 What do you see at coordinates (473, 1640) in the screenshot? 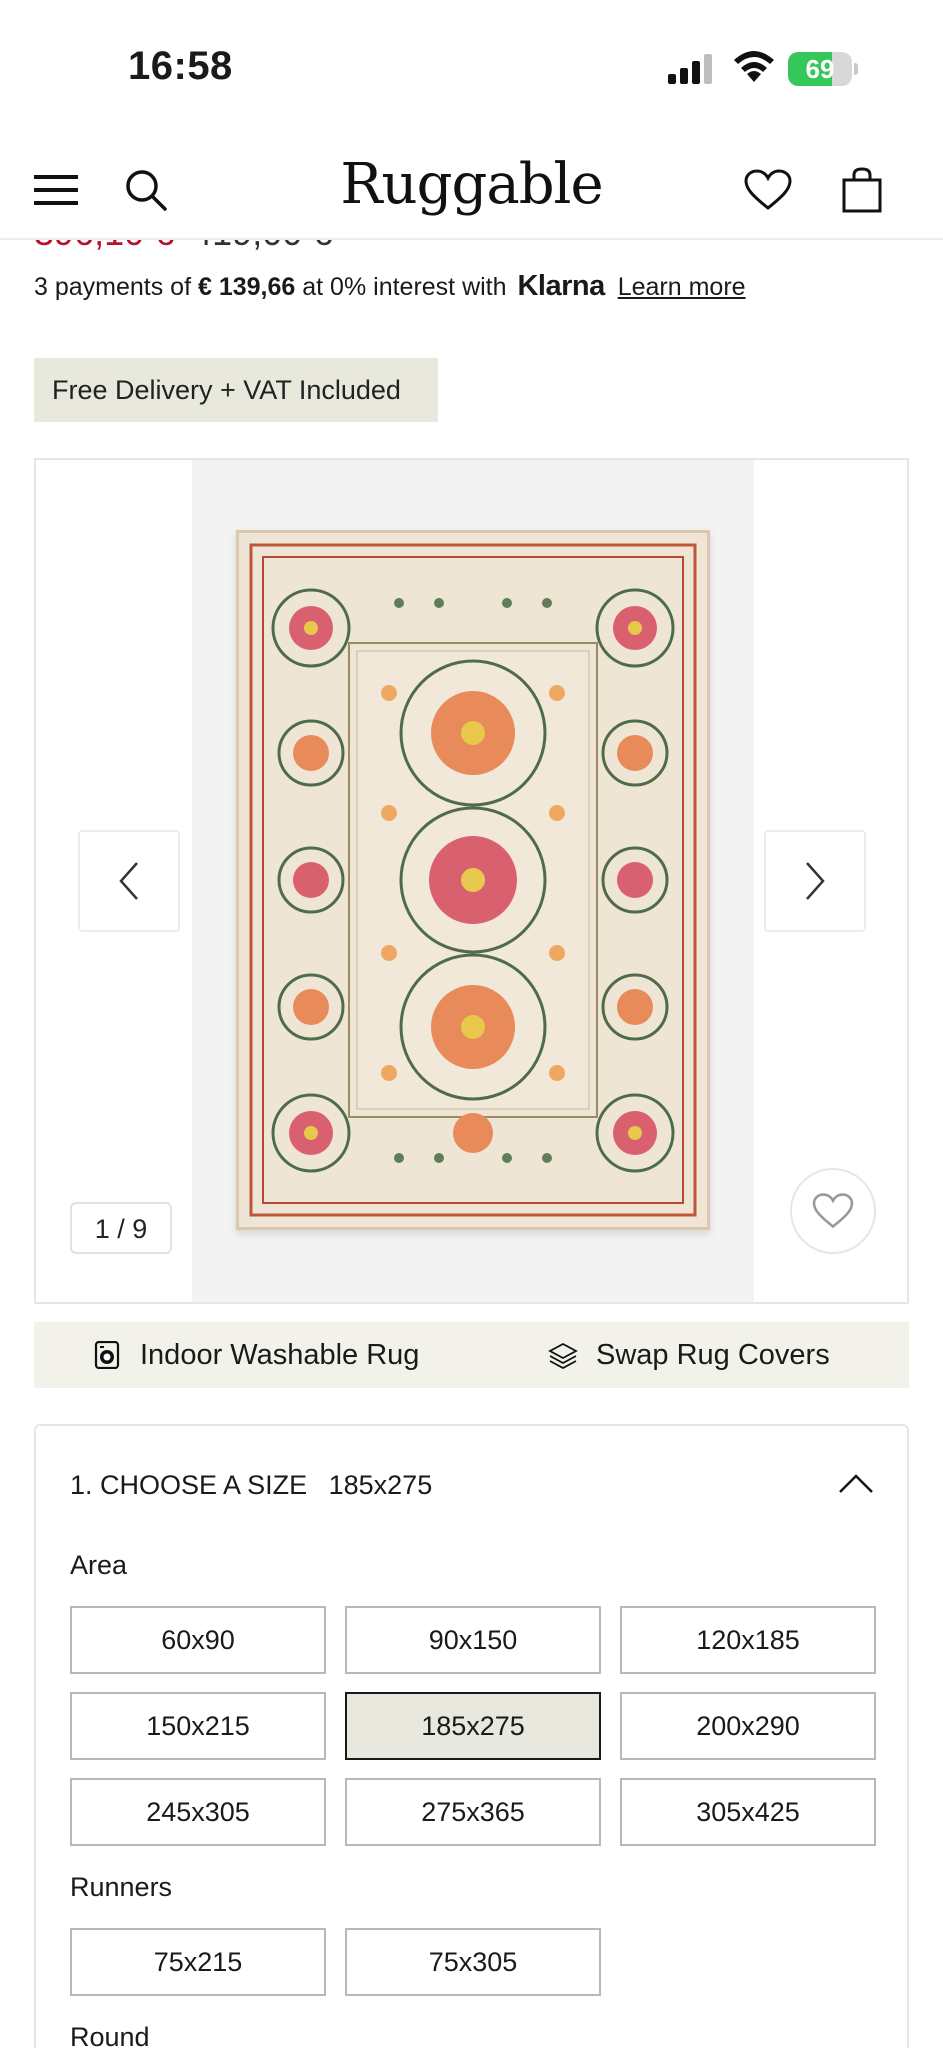
I see `size-option-90x150: 90x150` at bounding box center [473, 1640].